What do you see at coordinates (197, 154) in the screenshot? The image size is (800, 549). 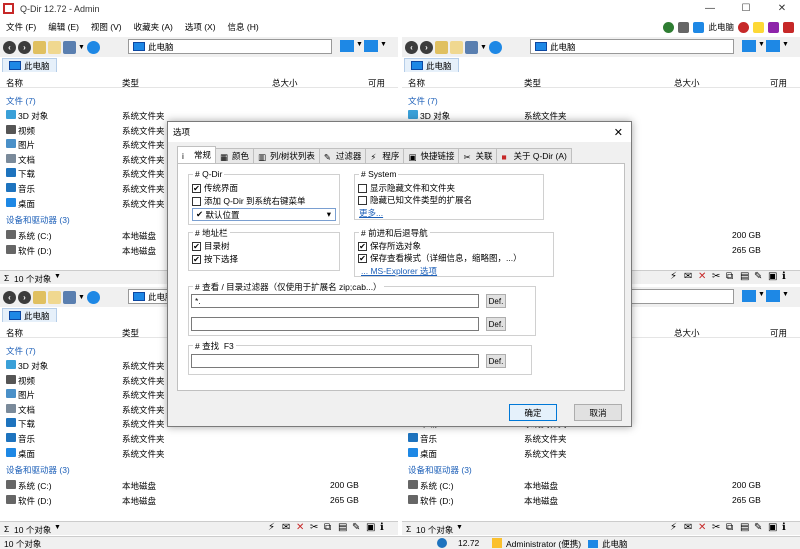 I see `tab-general: i 常规` at bounding box center [197, 154].